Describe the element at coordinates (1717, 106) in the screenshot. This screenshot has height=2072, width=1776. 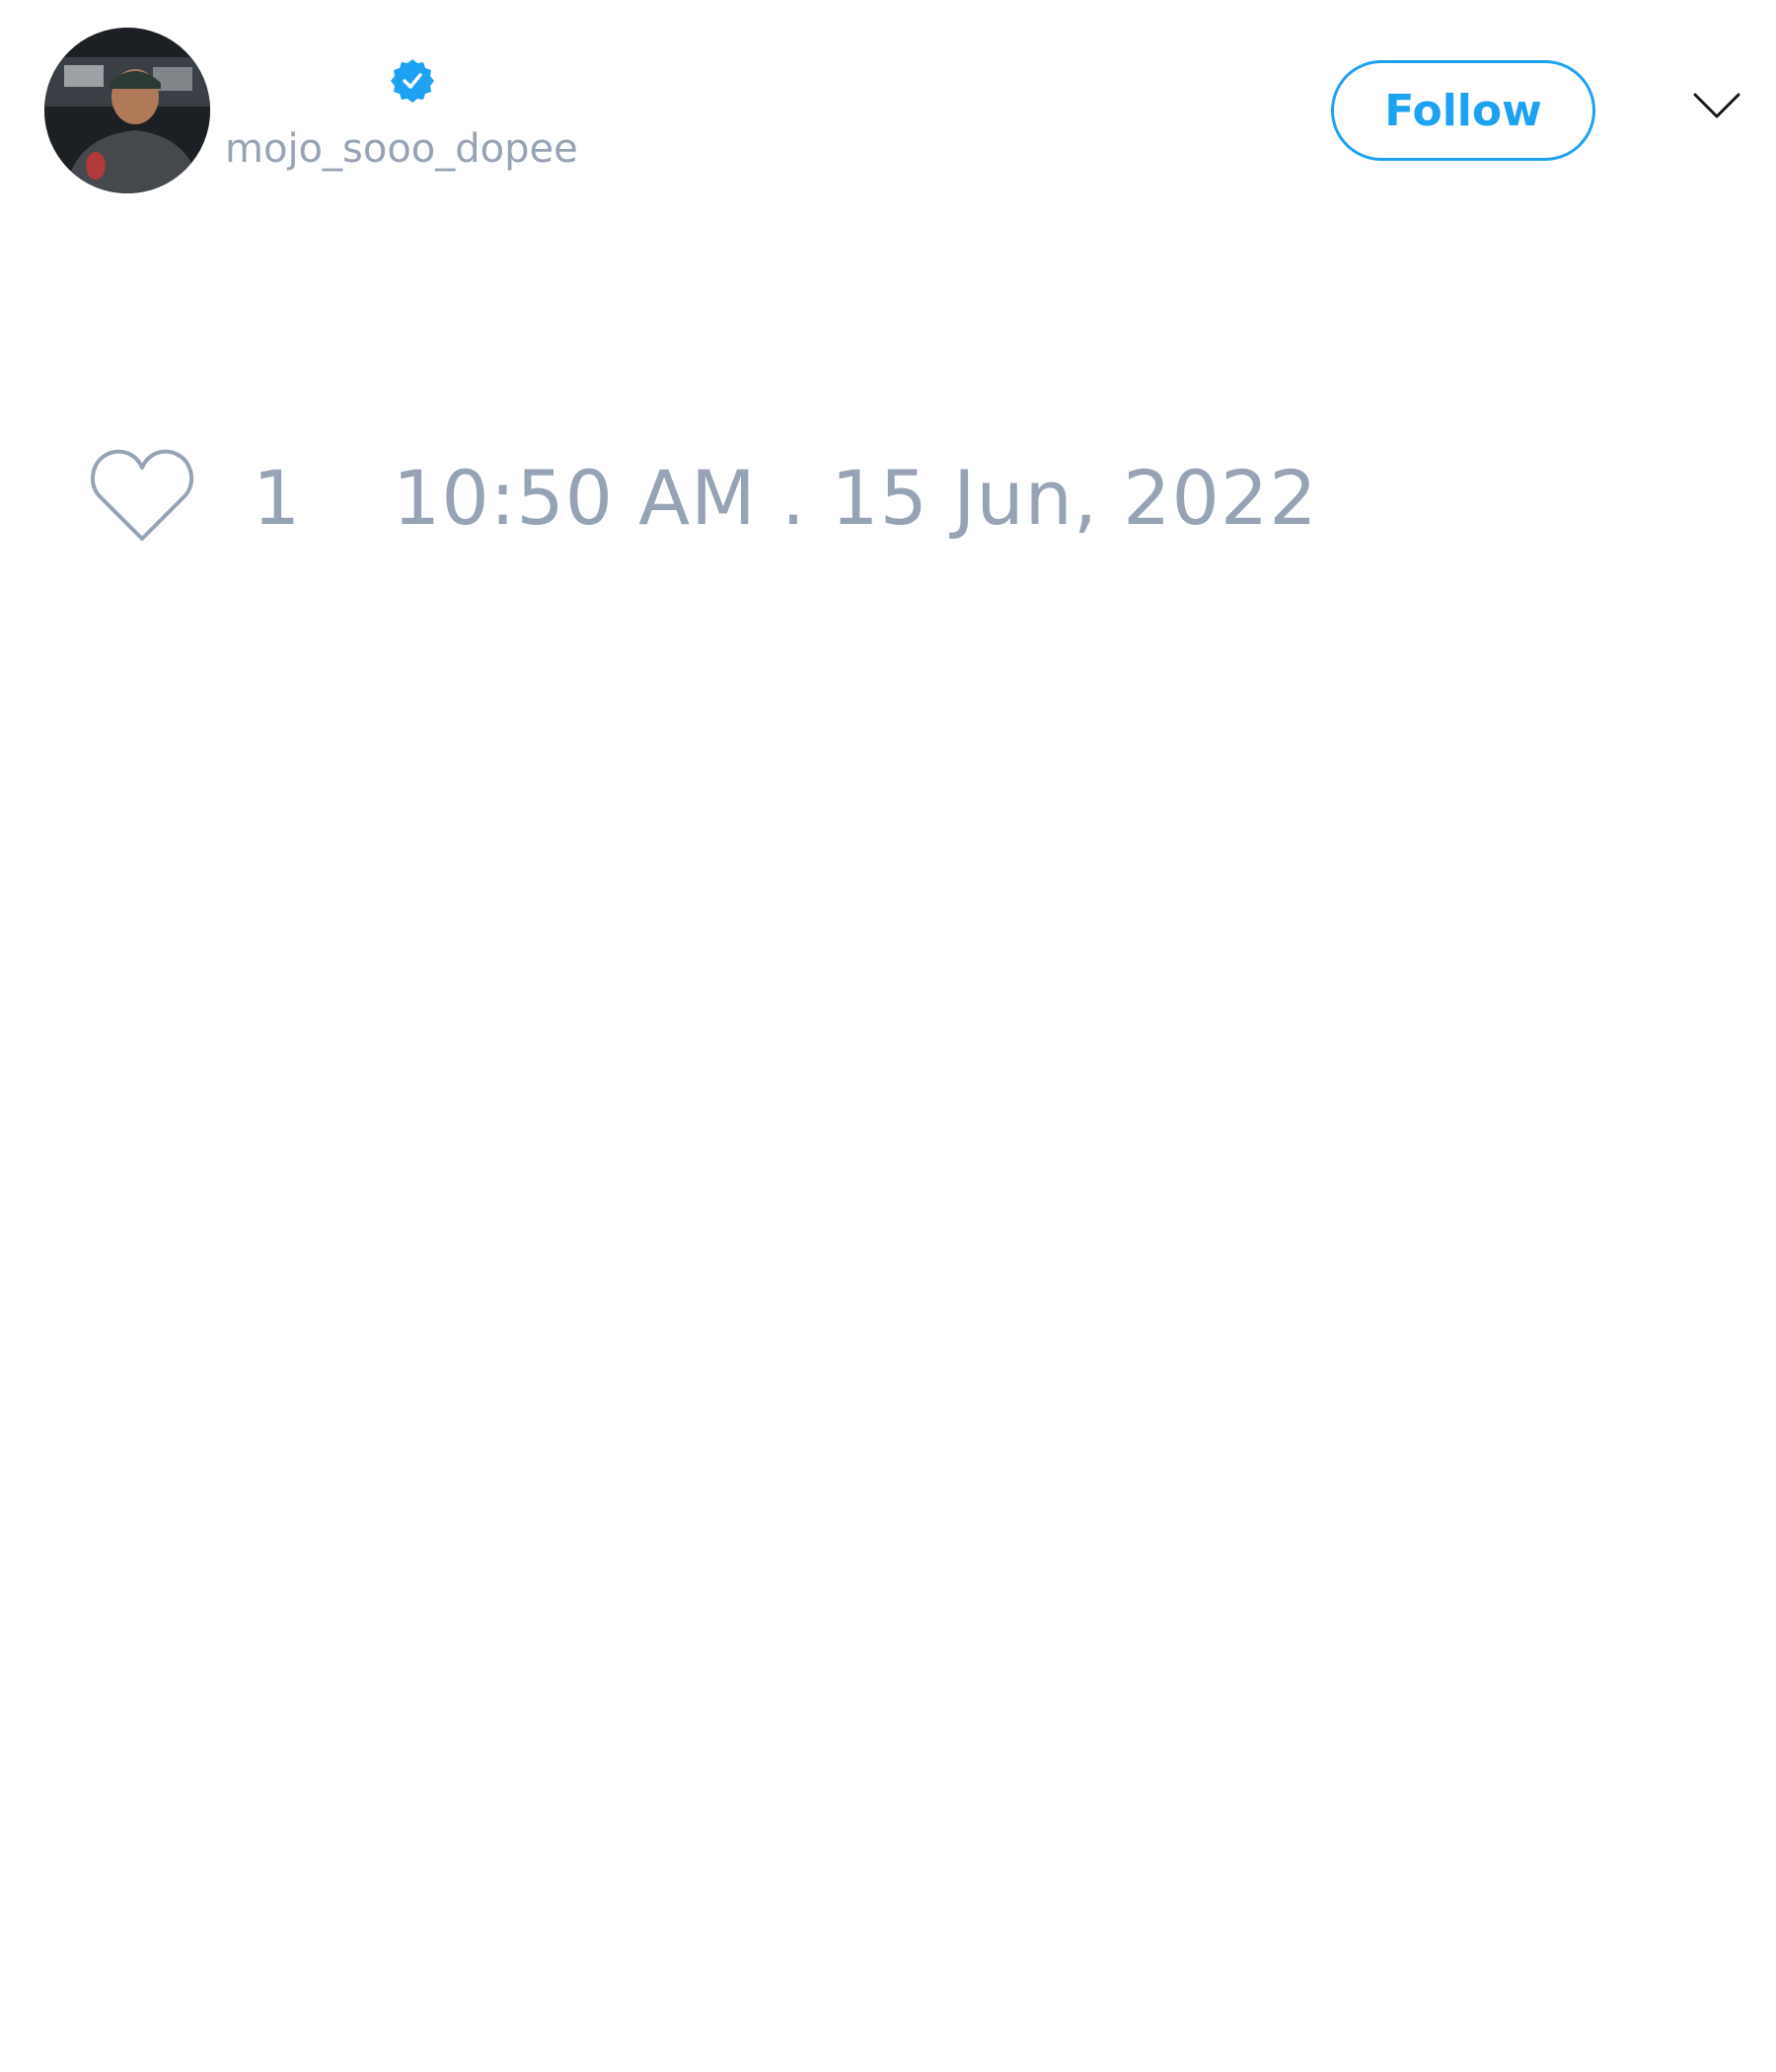
I see `chevron-down-icon` at that location.